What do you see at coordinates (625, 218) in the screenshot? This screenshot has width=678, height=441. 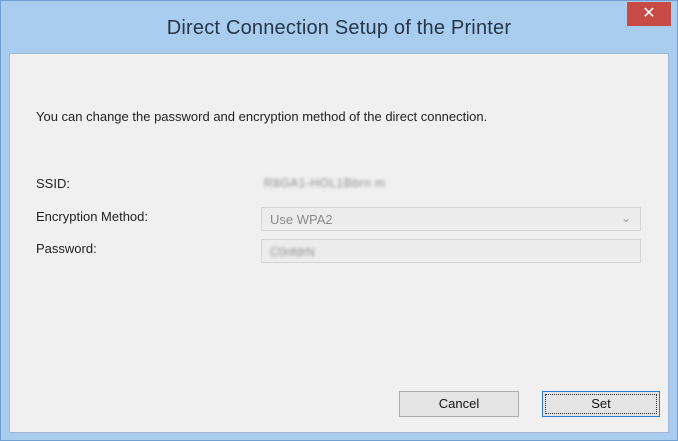 I see `chevron-down-icon: ⌄` at bounding box center [625, 218].